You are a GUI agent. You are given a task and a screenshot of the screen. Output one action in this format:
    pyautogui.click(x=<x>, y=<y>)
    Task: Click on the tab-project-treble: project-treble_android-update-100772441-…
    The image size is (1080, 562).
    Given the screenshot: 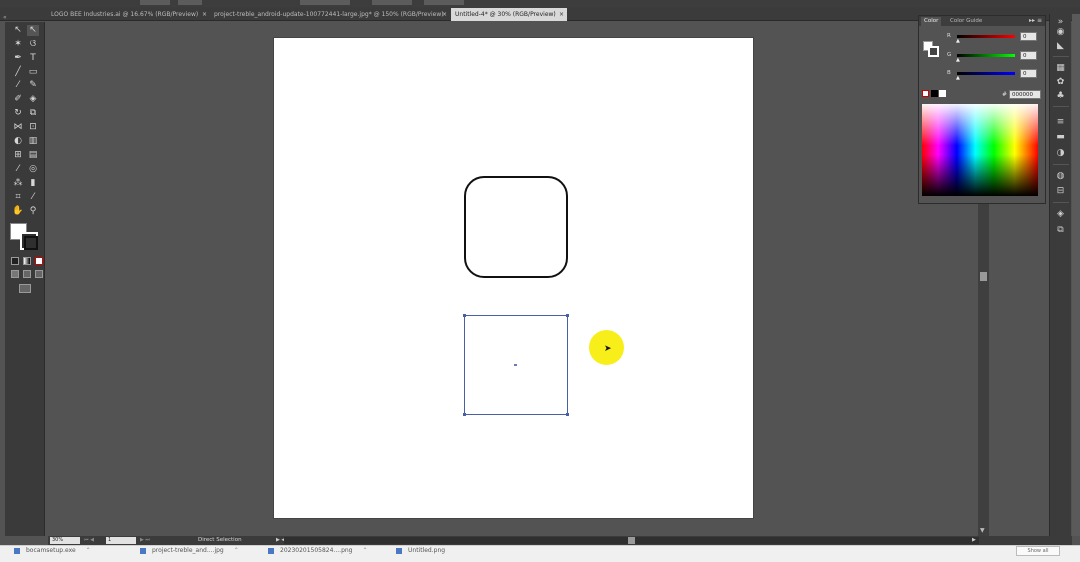 What is the action you would take?
    pyautogui.click(x=330, y=14)
    